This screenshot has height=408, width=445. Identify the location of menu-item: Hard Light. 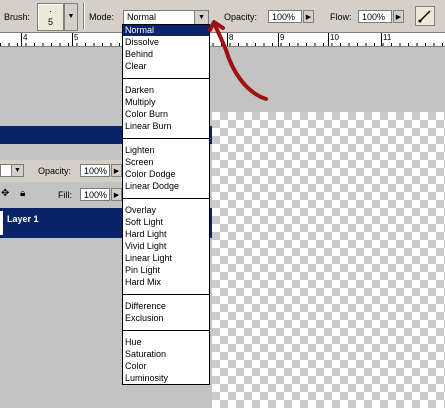
(166, 234).